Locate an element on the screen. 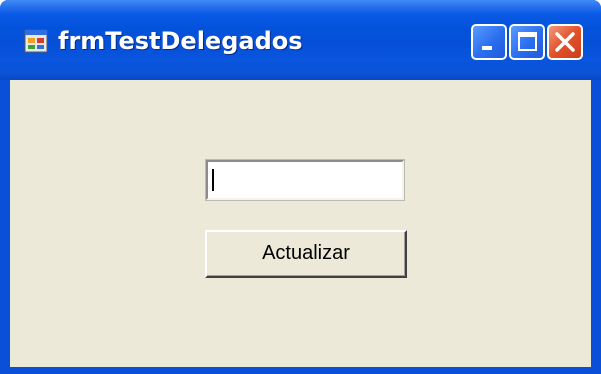 The width and height of the screenshot is (601, 374). close-icon is located at coordinates (565, 42).